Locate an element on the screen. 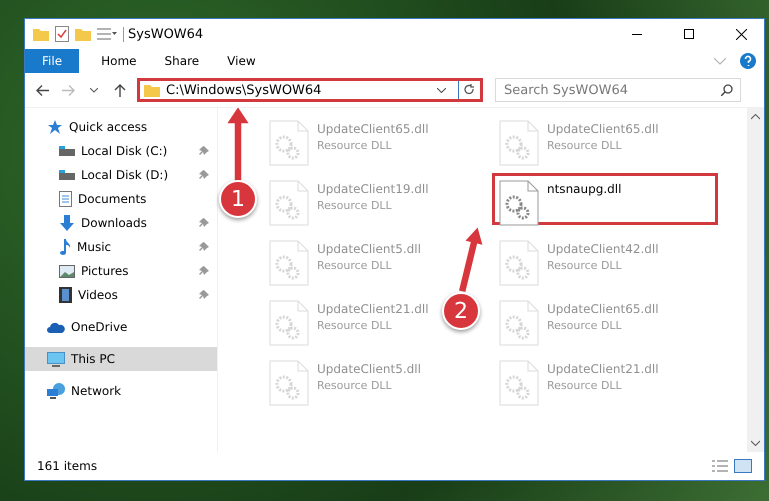  sidebar-item: Quick access is located at coordinates (121, 127).